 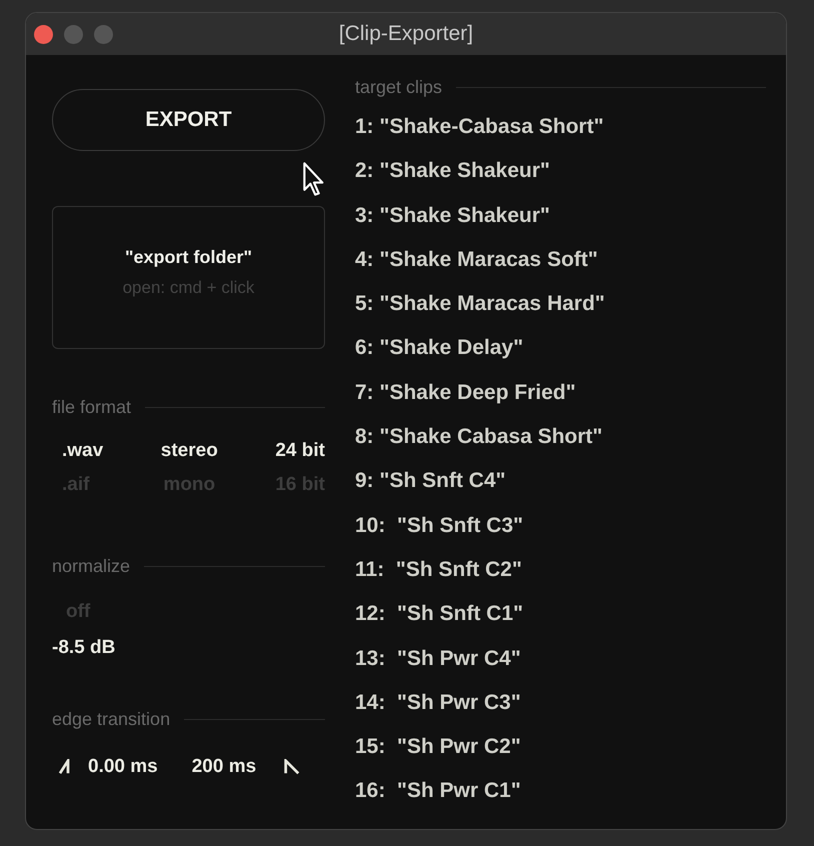 I want to click on fade-out-value: 200 ms, so click(x=224, y=767).